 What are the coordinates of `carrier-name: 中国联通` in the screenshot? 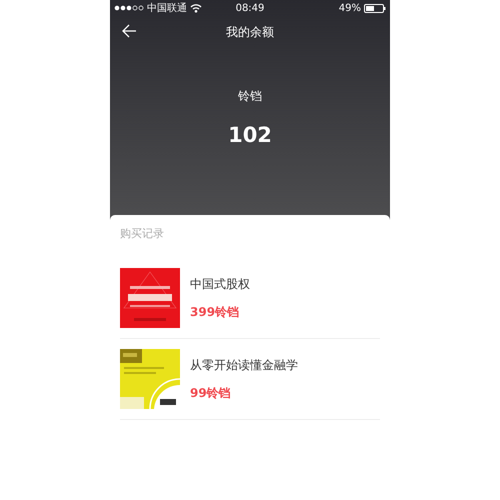 It's located at (167, 8).